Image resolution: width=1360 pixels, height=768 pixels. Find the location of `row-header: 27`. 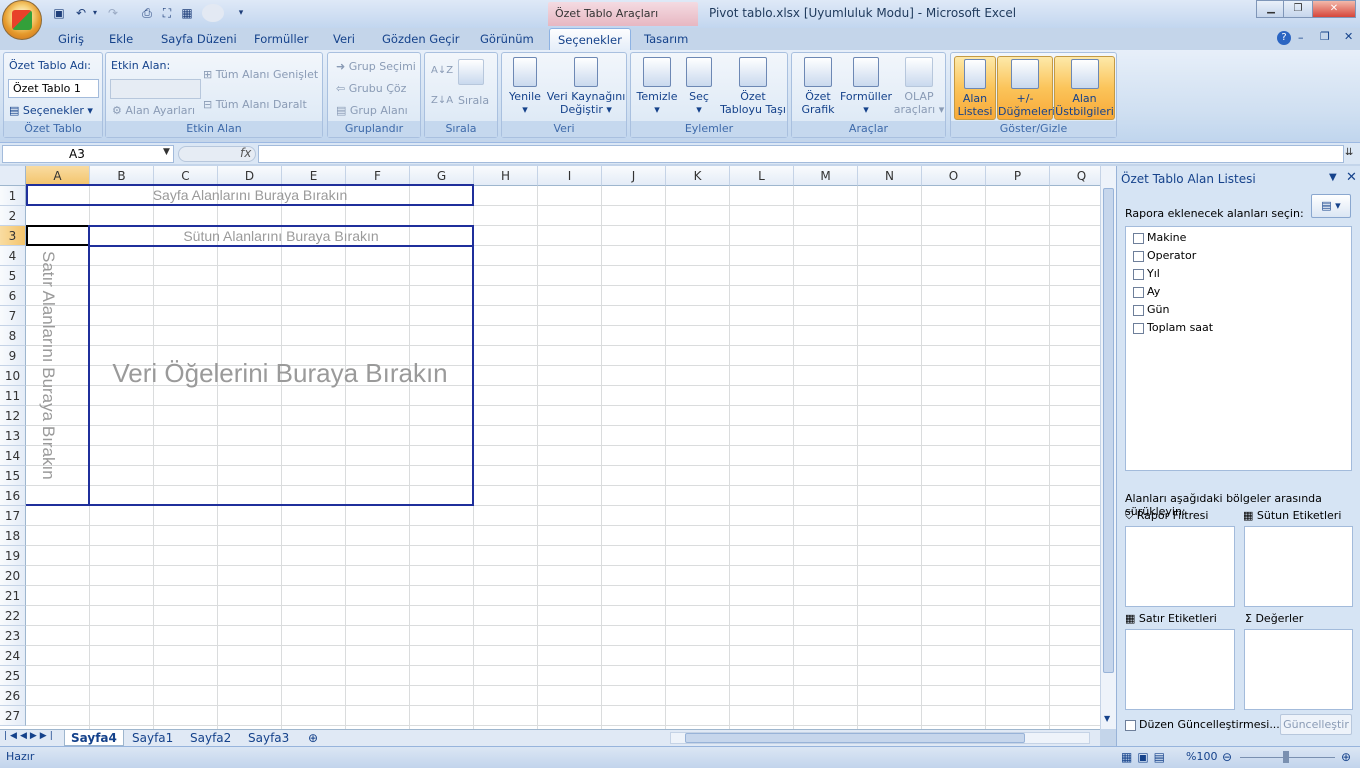

row-header: 27 is located at coordinates (13, 716).